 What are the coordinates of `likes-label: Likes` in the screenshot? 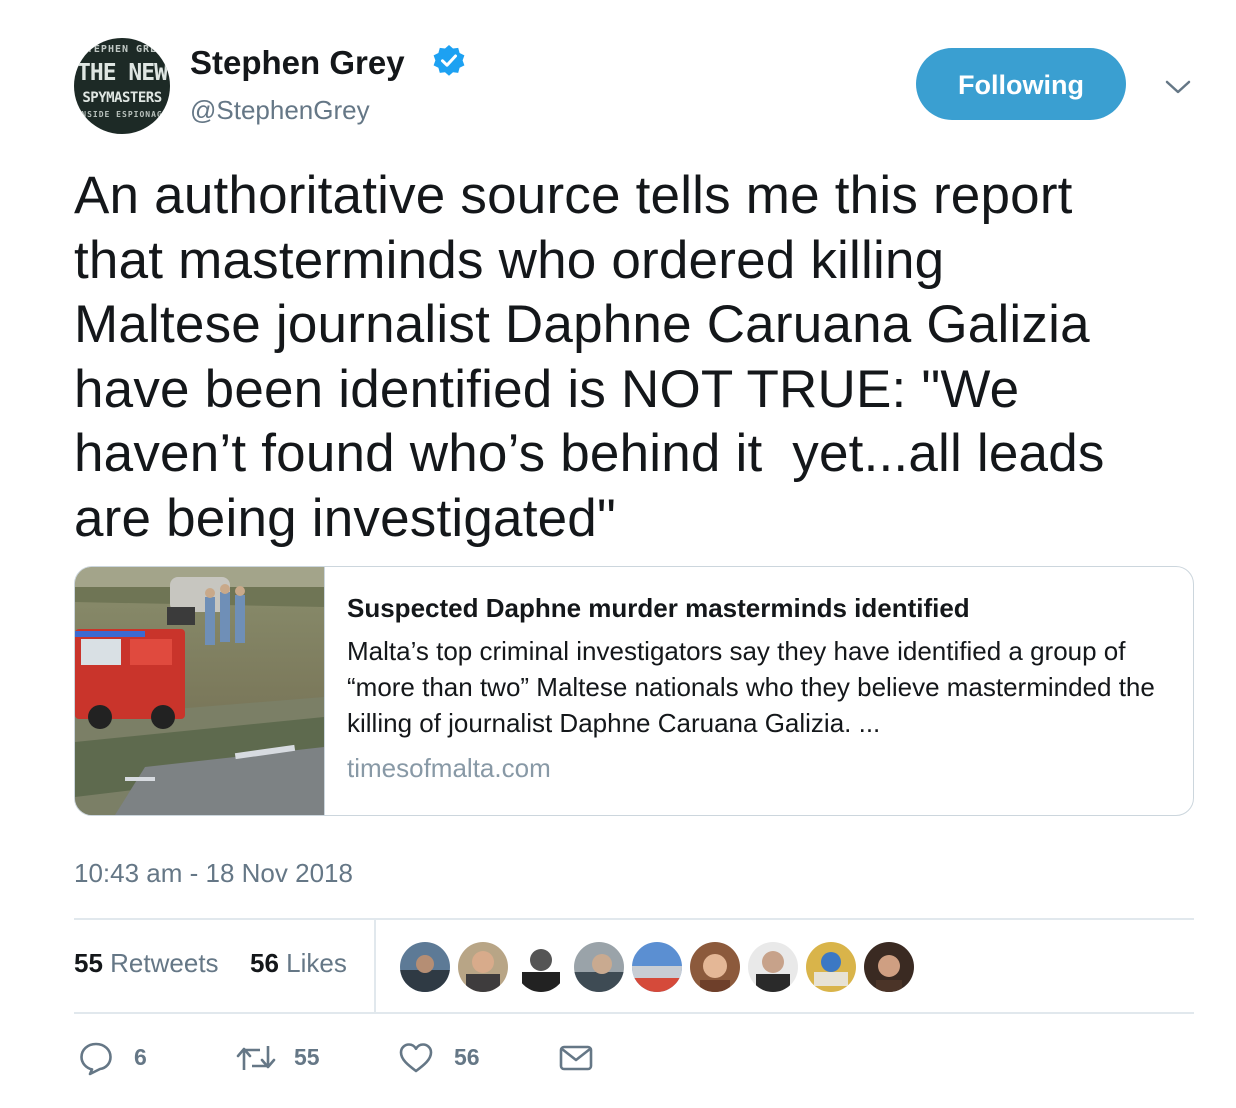 It's located at (316, 963).